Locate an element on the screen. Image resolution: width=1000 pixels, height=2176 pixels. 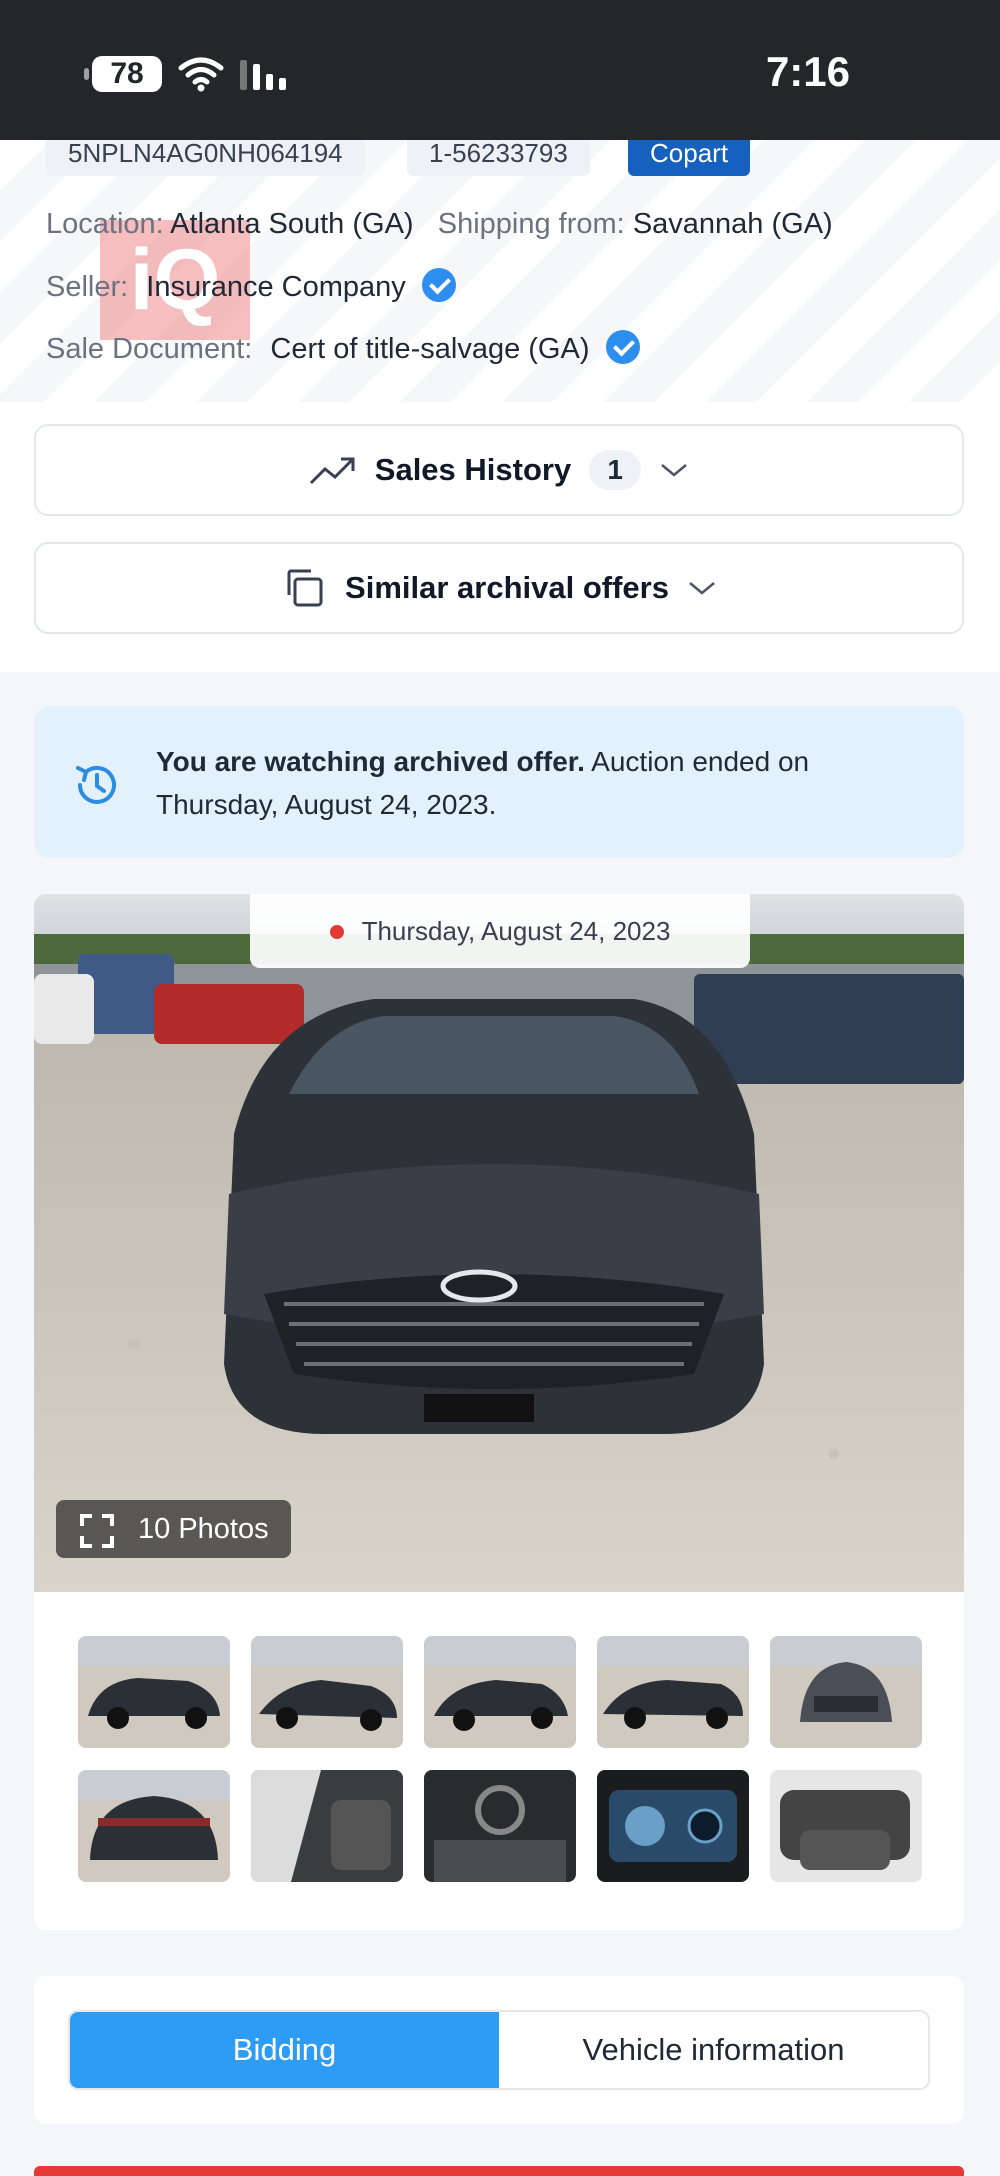
battery-icon: 78 is located at coordinates (123, 74).